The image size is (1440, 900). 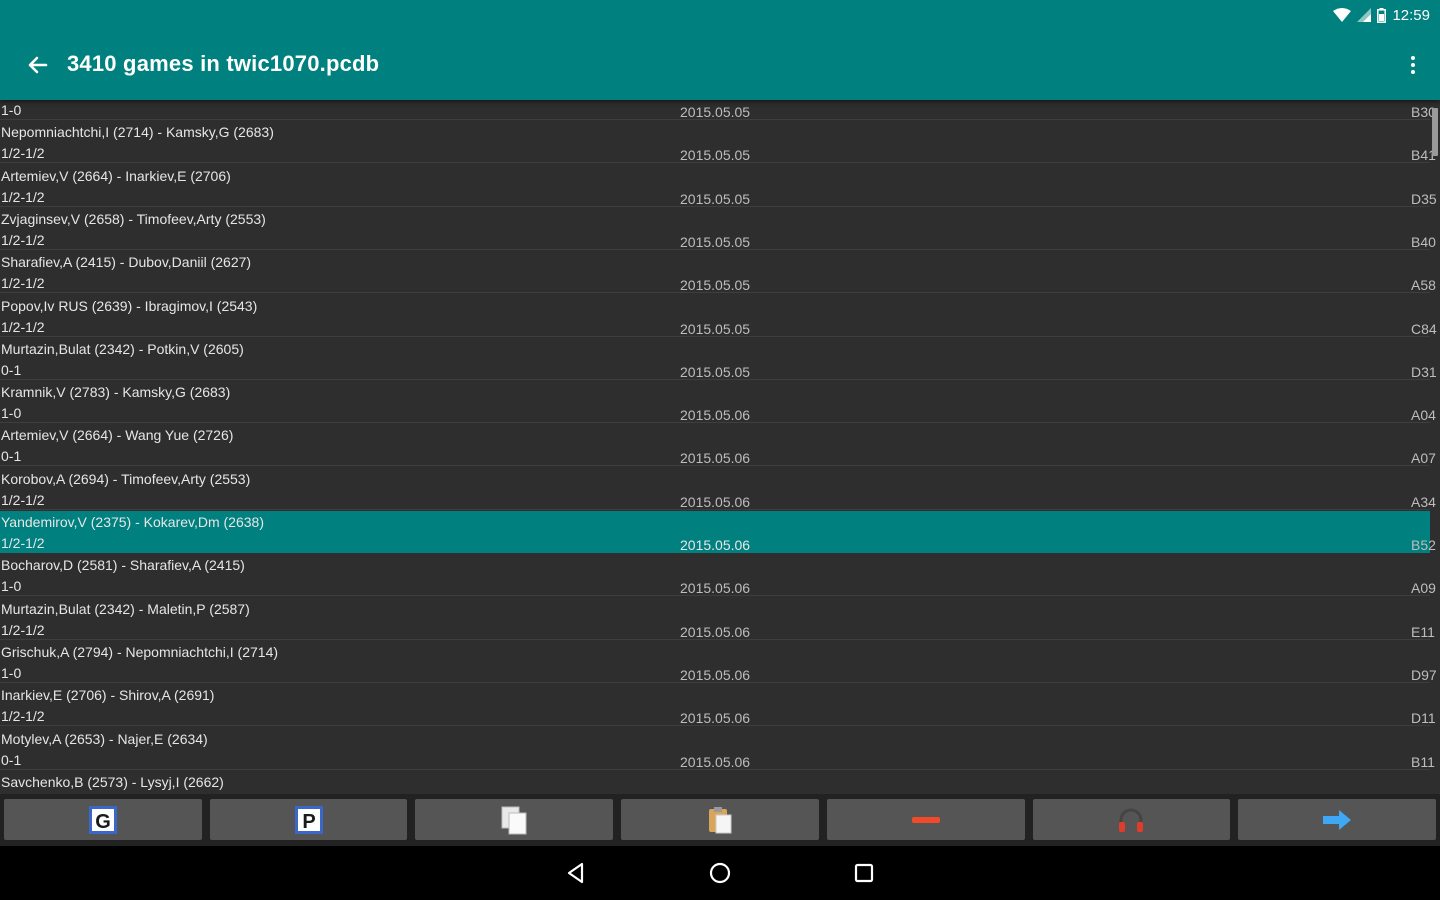 I want to click on square-recents-icon, so click(x=864, y=873).